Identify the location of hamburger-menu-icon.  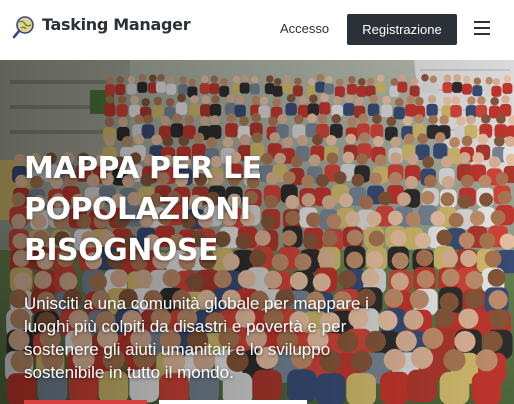
(482, 28).